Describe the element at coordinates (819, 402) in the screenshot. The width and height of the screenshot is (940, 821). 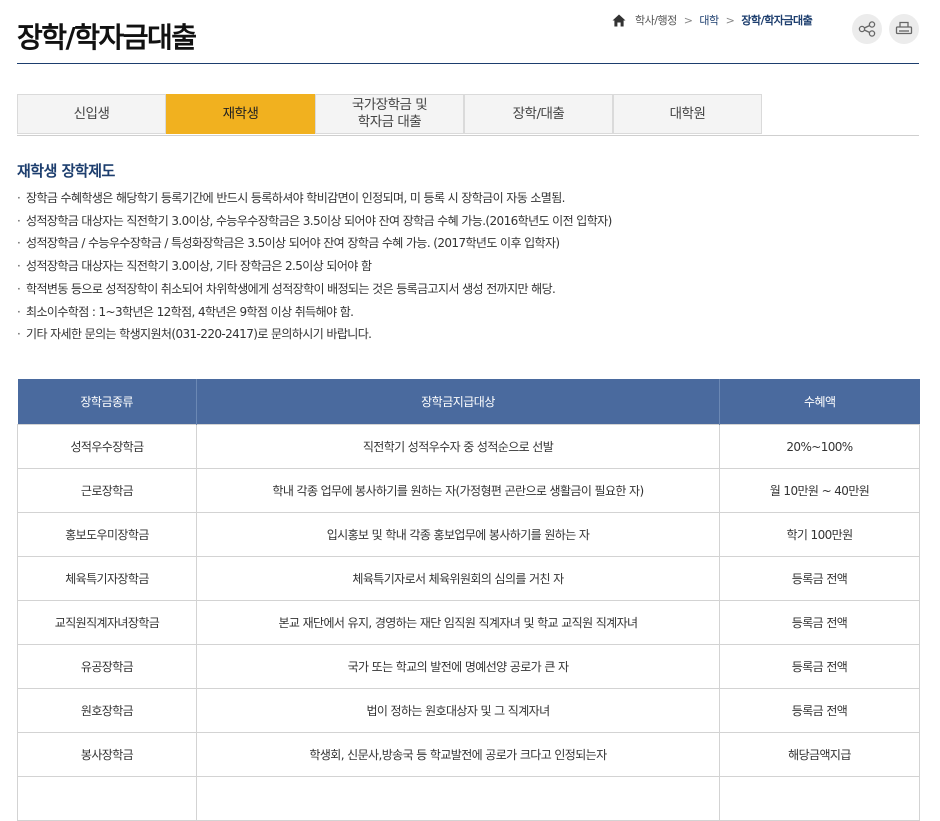
I see `column-header-amount: 수혜액` at that location.